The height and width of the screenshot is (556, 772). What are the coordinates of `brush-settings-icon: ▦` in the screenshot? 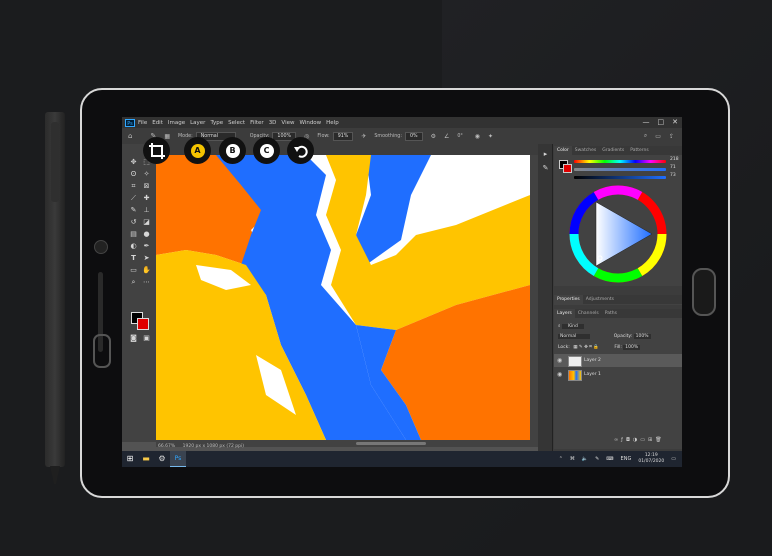 It's located at (167, 136).